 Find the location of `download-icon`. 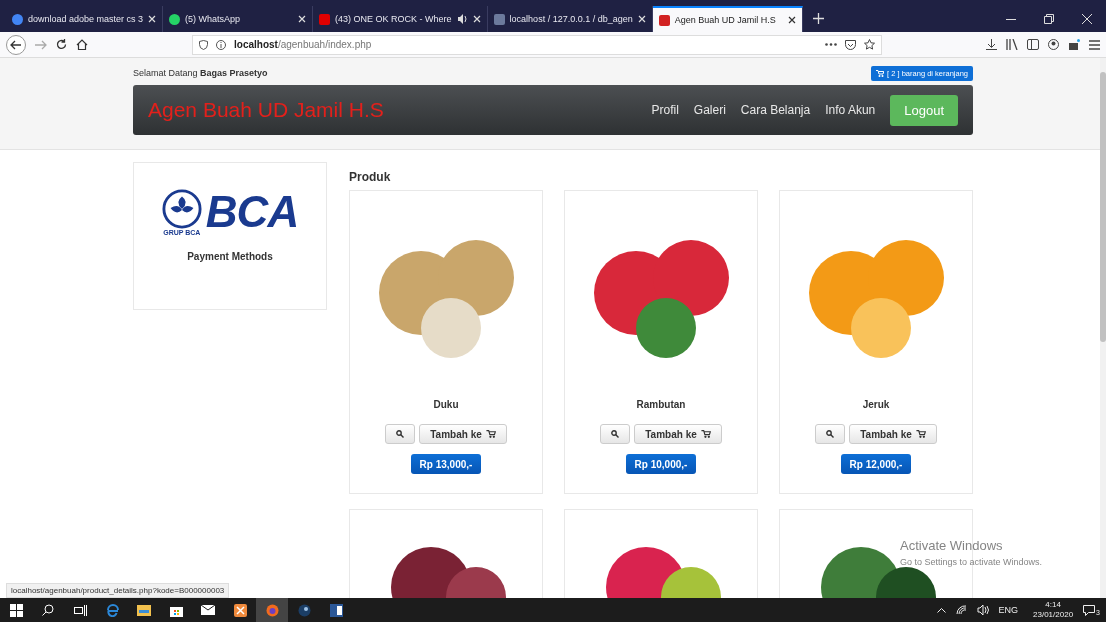

download-icon is located at coordinates (991, 44).